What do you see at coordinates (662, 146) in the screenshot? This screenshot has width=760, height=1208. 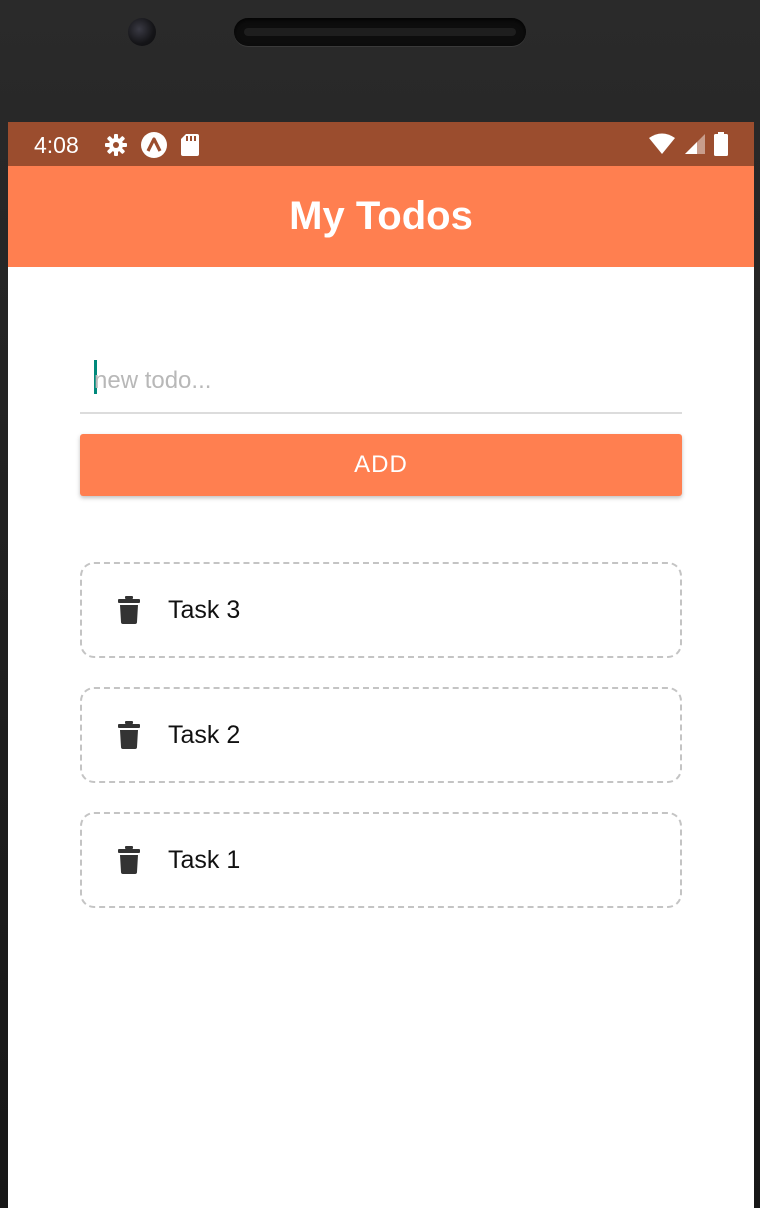 I see `wifi-icon` at bounding box center [662, 146].